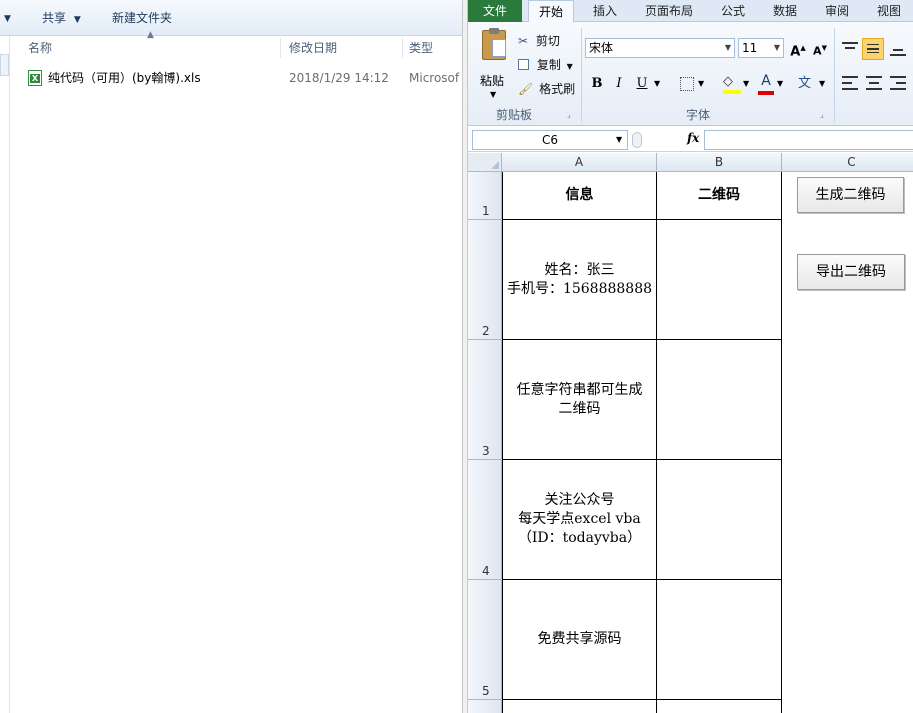 The image size is (913, 713). What do you see at coordinates (619, 84) in the screenshot?
I see `italic-button: I` at bounding box center [619, 84].